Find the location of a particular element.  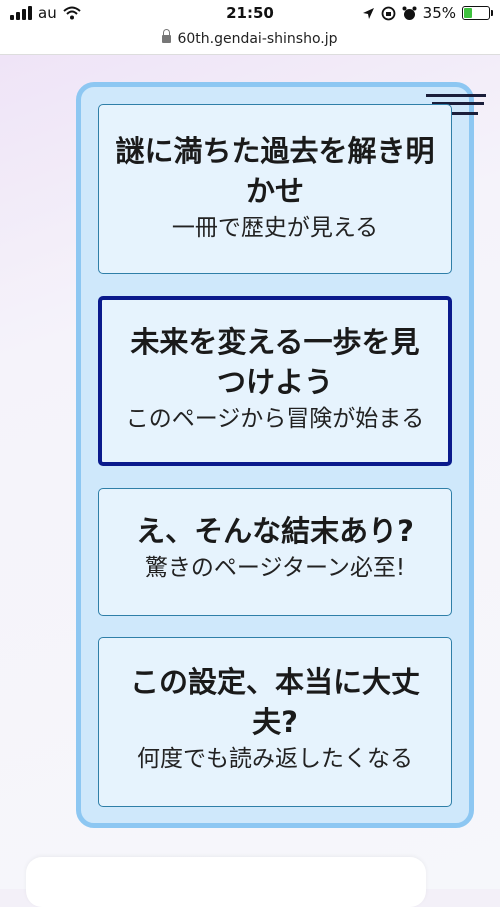

url-bar: 60th.gendai-shinsho.jp is located at coordinates (250, 41).